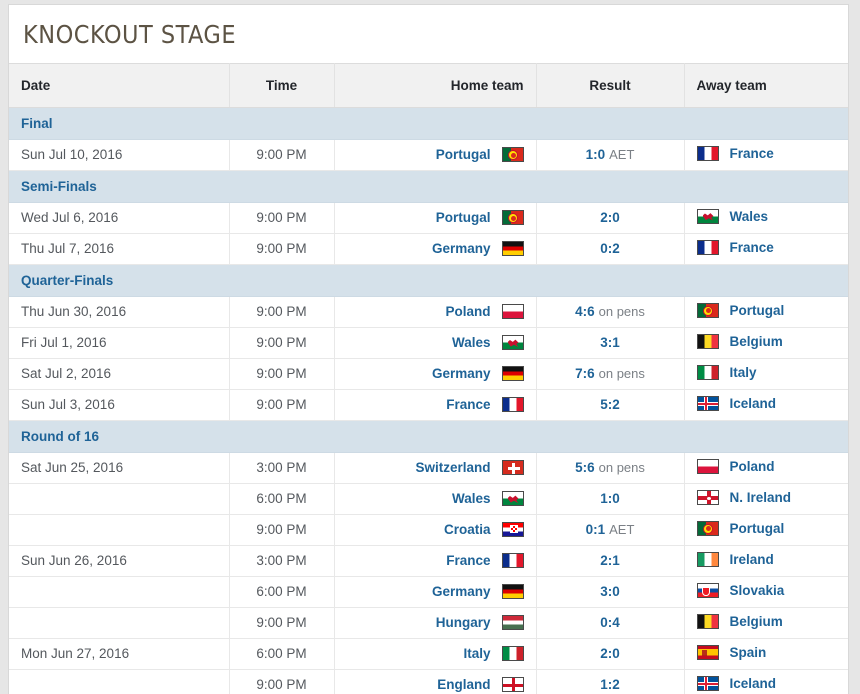 The image size is (860, 694). Describe the element at coordinates (766, 654) in the screenshot. I see `away-team-cell: Spain` at that location.